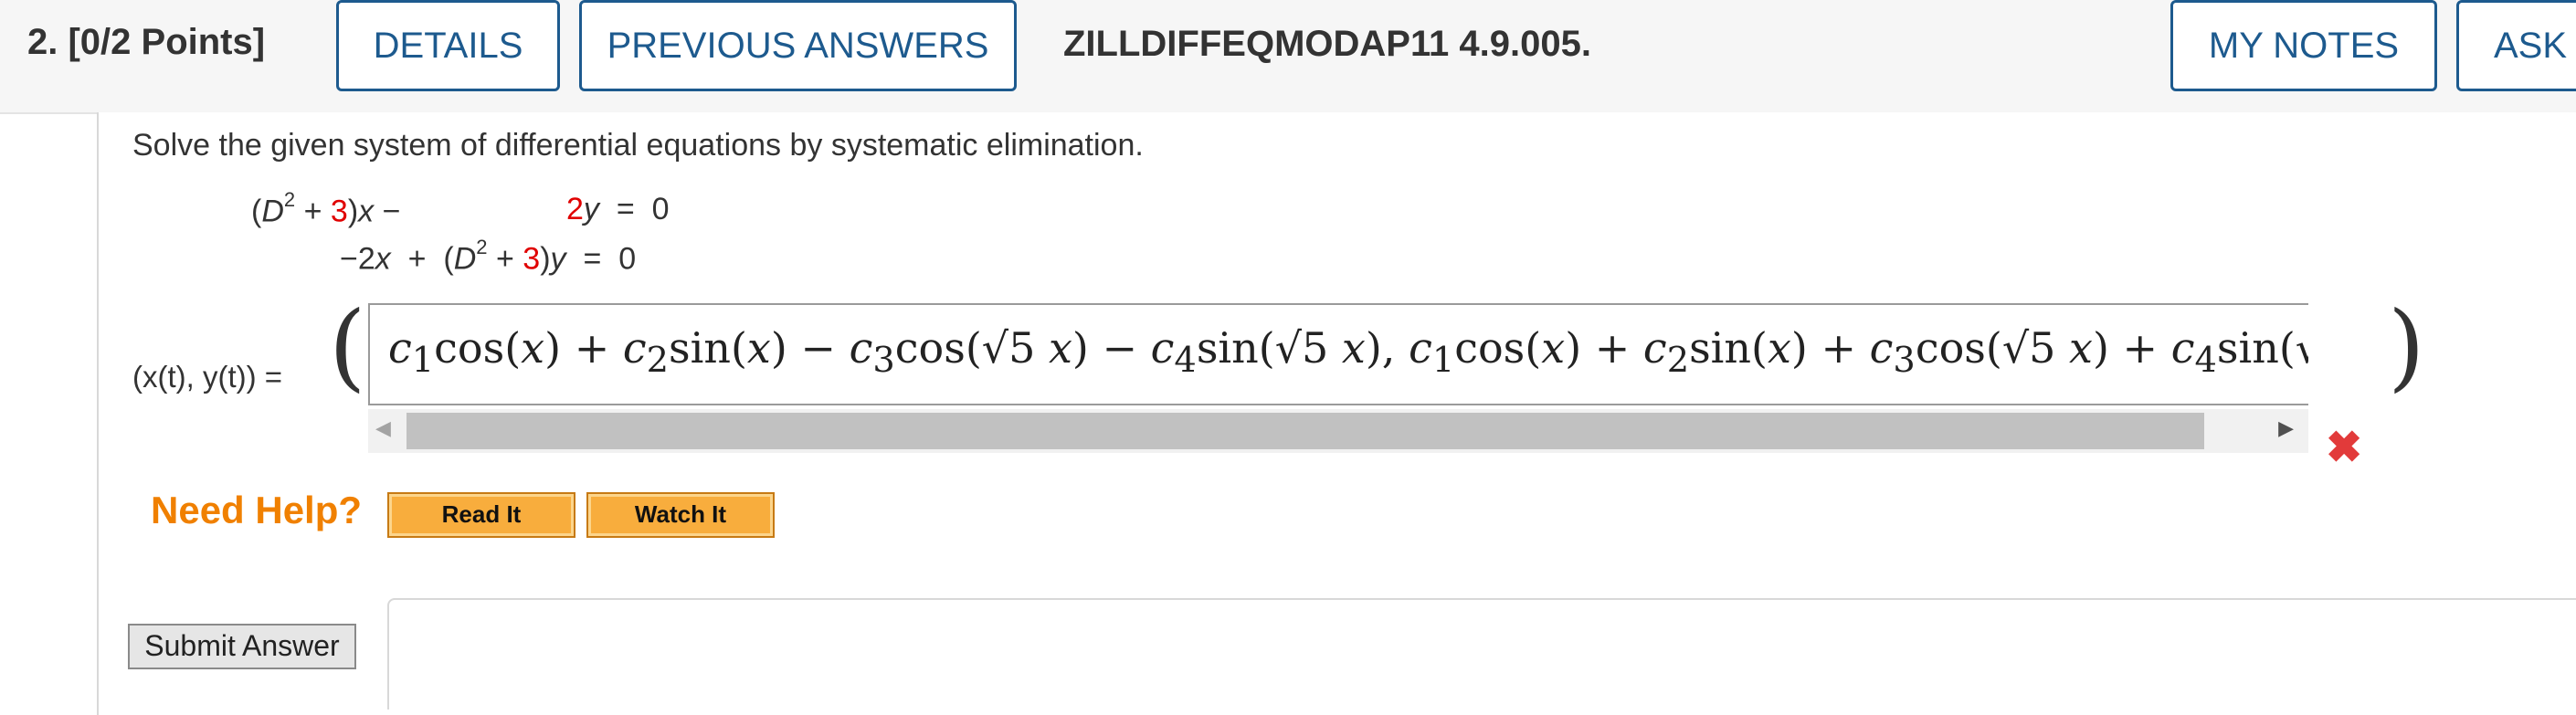 This screenshot has width=2576, height=715. I want to click on my-notes-button: MY NOTES, so click(2304, 45).